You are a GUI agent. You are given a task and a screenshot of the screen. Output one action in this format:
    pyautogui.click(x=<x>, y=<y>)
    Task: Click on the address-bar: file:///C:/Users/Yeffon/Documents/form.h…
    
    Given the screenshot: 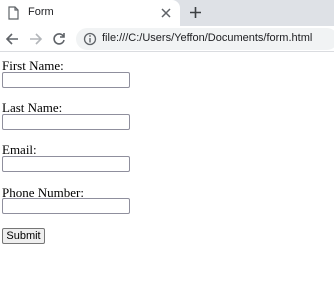 What is the action you would take?
    pyautogui.click(x=205, y=39)
    